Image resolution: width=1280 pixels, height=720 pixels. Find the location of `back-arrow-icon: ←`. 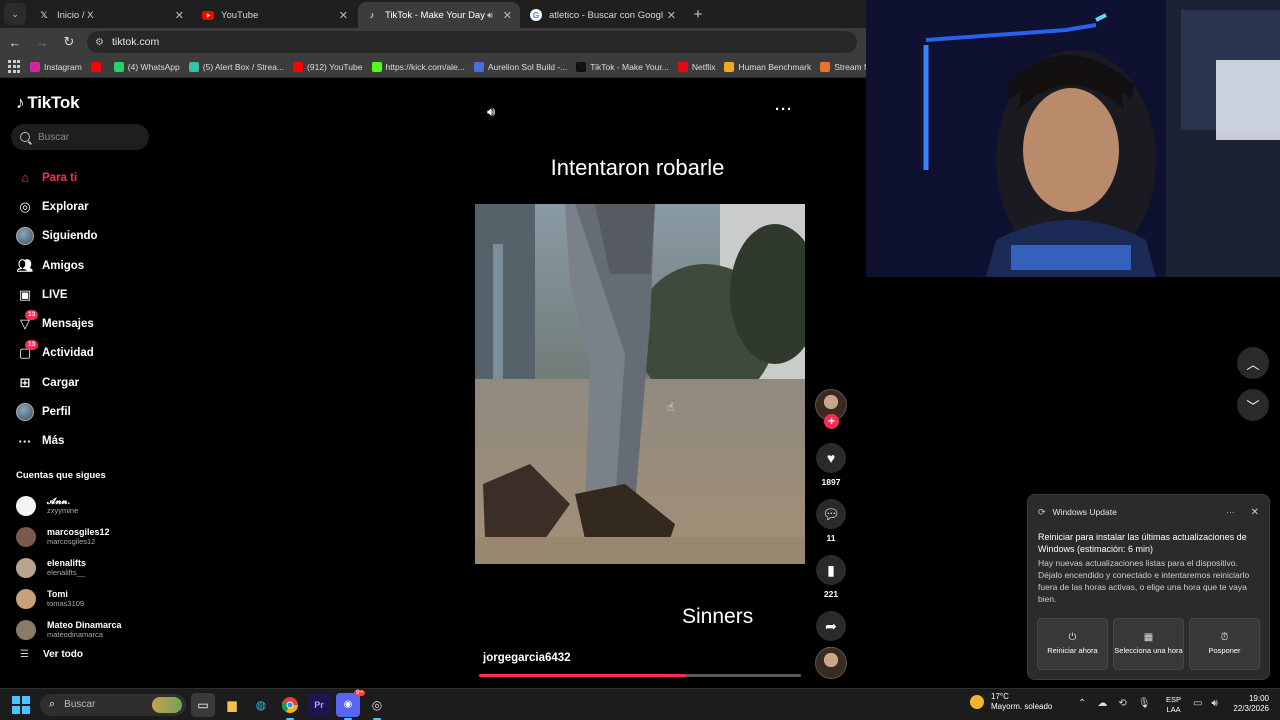

back-arrow-icon: ← is located at coordinates (15, 42).